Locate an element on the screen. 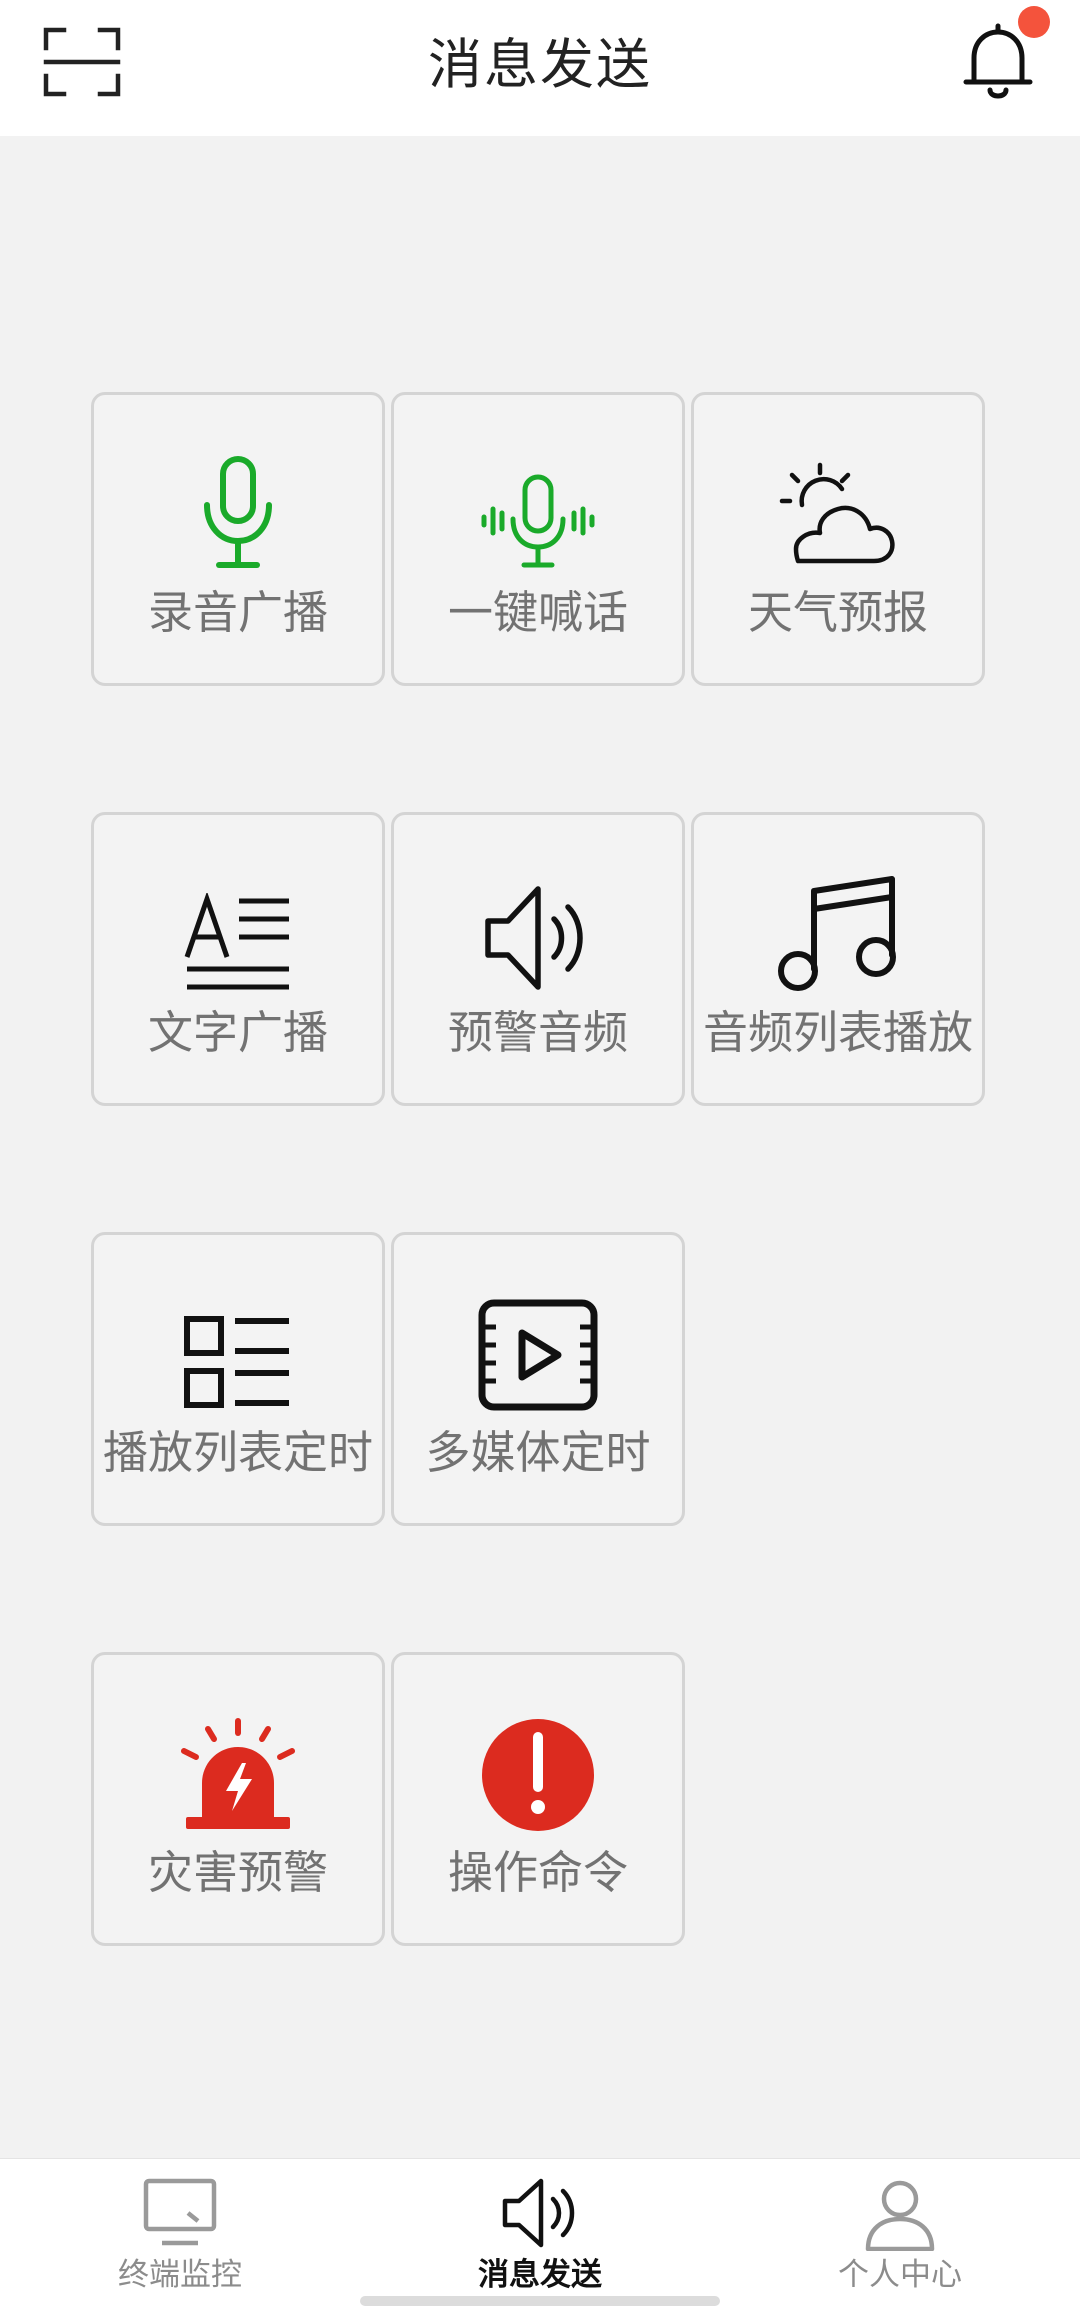 Image resolution: width=1080 pixels, height=2308 pixels. notification-badge is located at coordinates (1034, 22).